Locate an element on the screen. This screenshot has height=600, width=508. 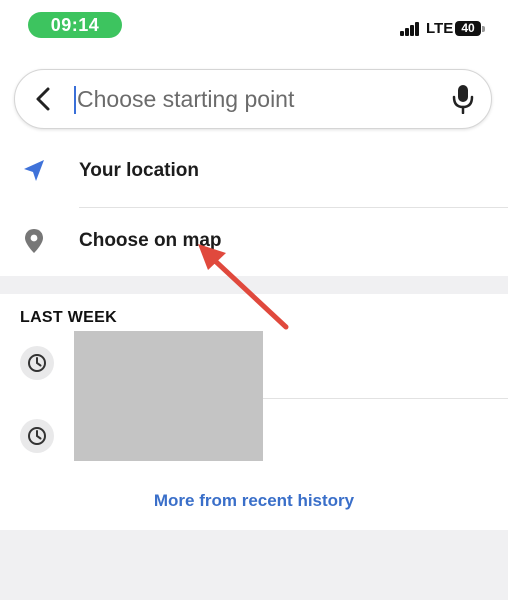
bottom-background is located at coordinates (254, 565).